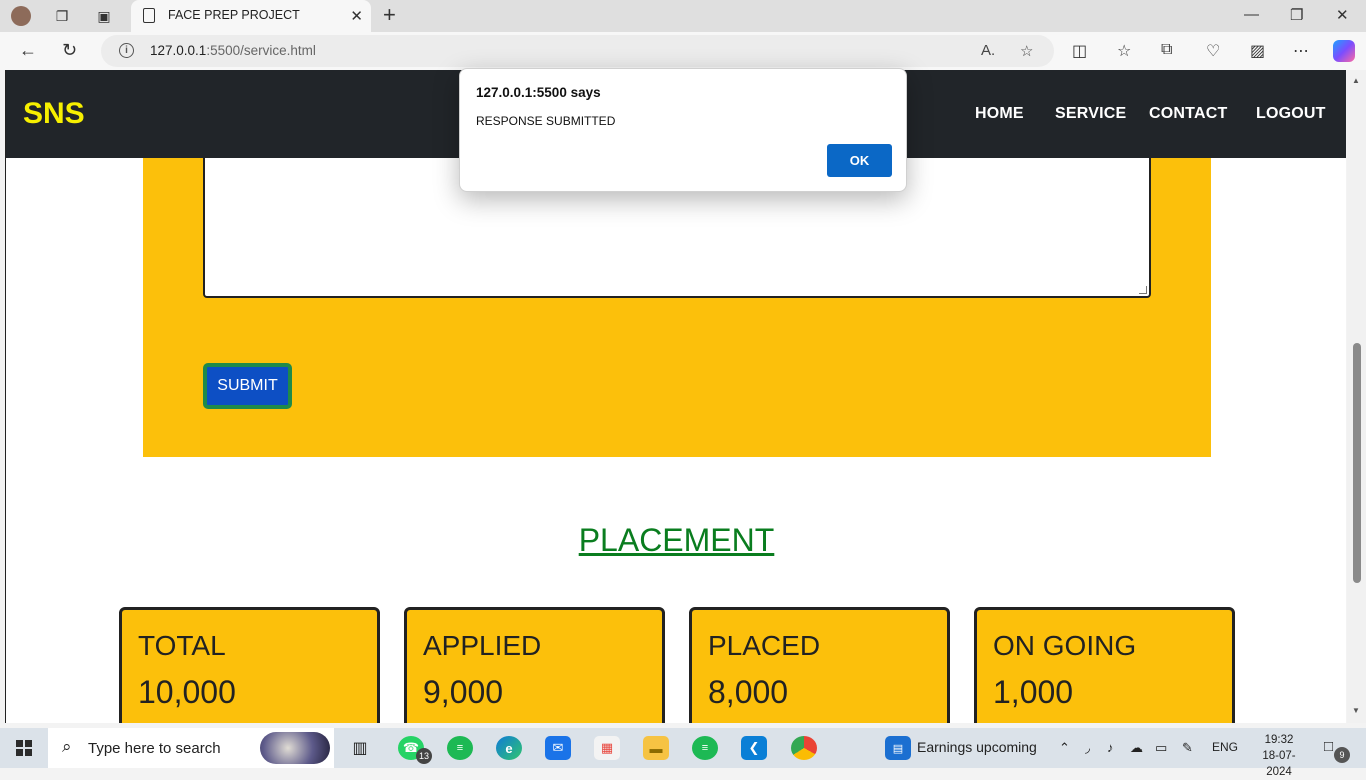 The image size is (1366, 780). Describe the element at coordinates (1357, 463) in the screenshot. I see `scrollbar-thumb` at that location.